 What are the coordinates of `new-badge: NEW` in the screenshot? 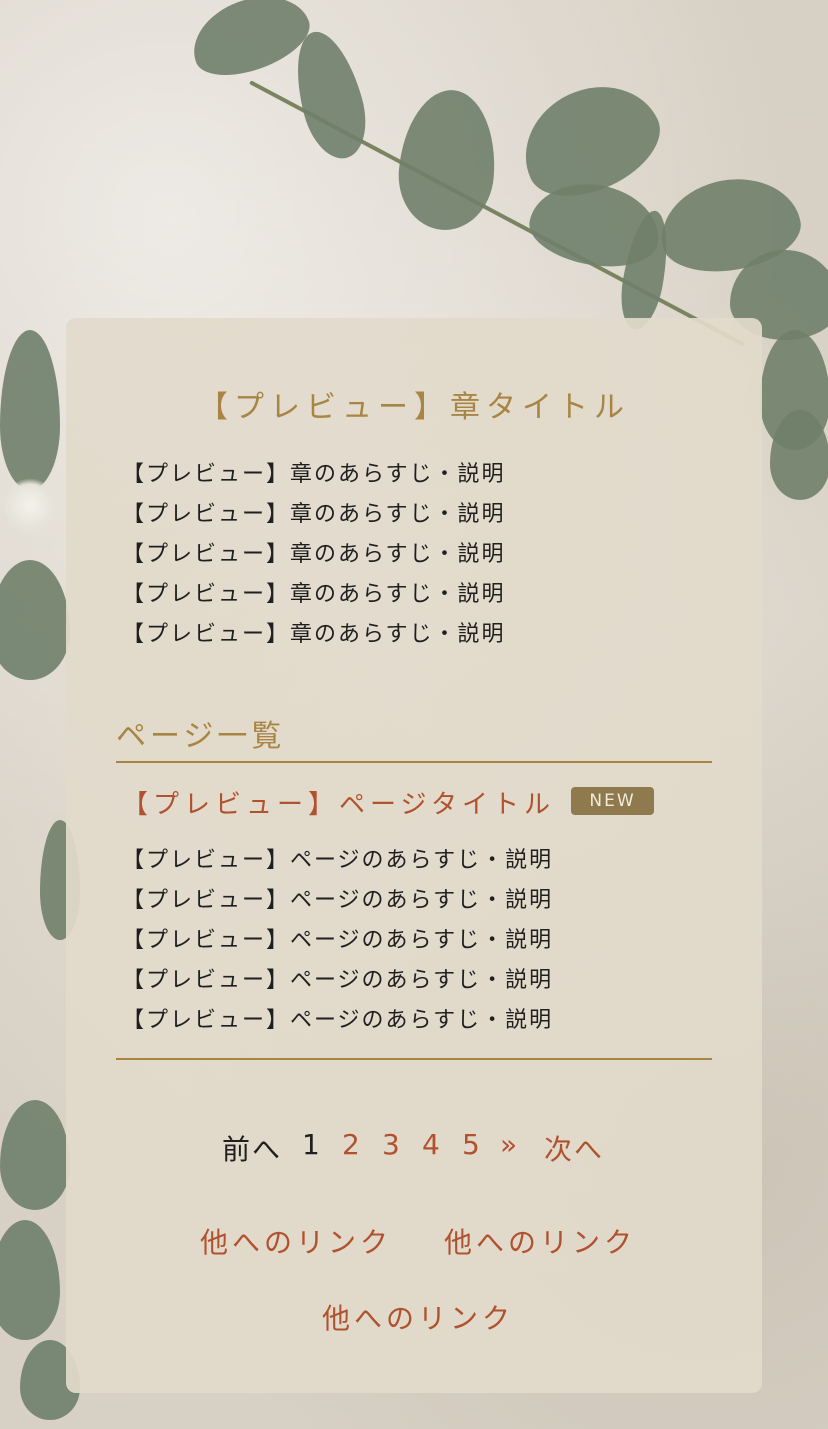 It's located at (612, 801).